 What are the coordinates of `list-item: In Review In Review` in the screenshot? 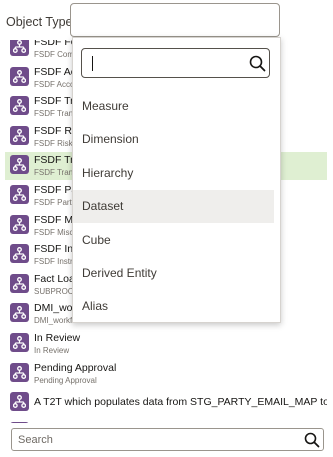 It's located at (166, 344).